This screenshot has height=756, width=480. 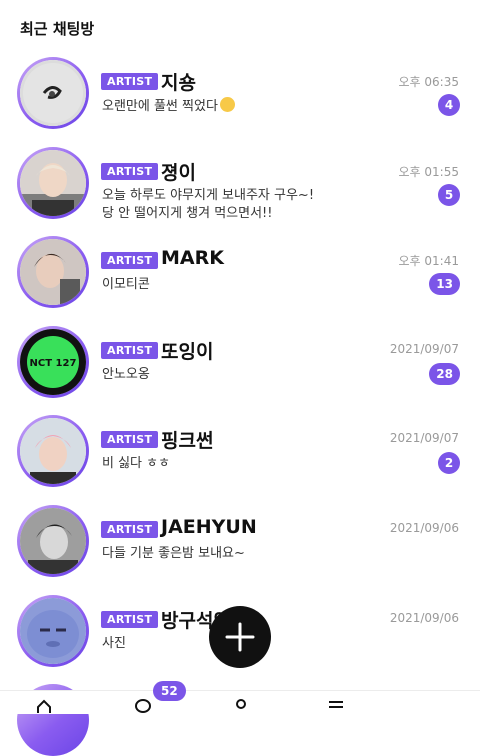 I want to click on chat-preview: 비 싫다 ㅎㅎ, so click(x=252, y=464).